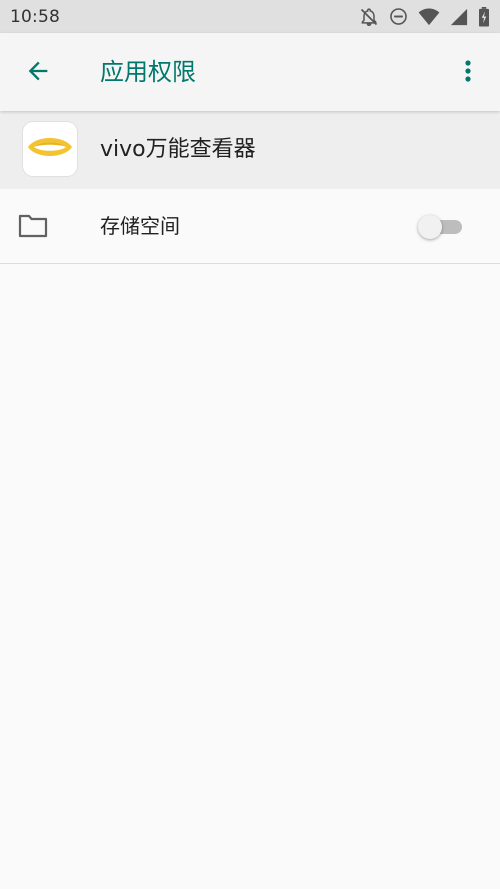 The image size is (500, 889). I want to click on toggle-thumb, so click(430, 227).